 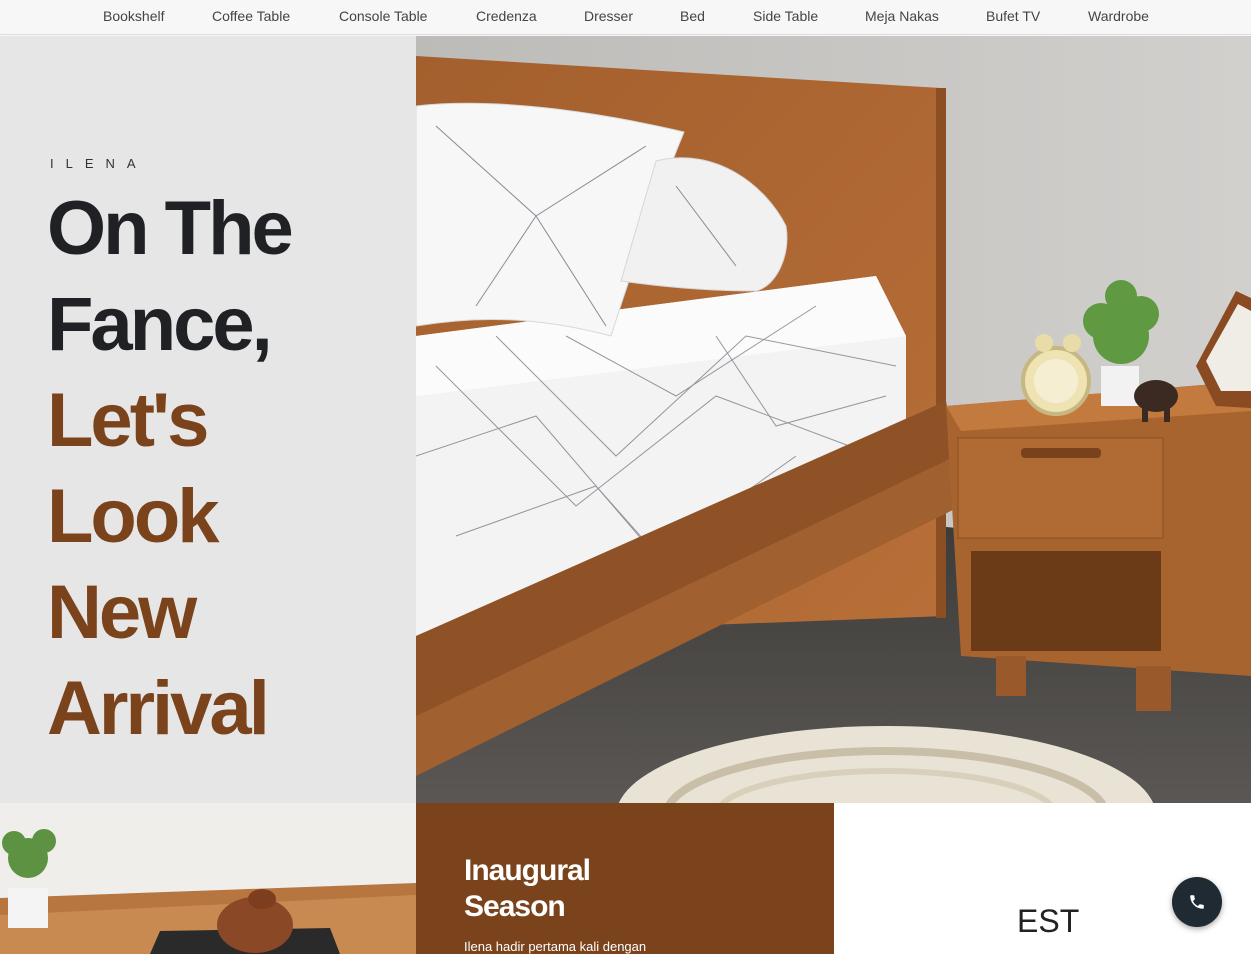 I want to click on table-decor-photo-icon, so click(x=208, y=878).